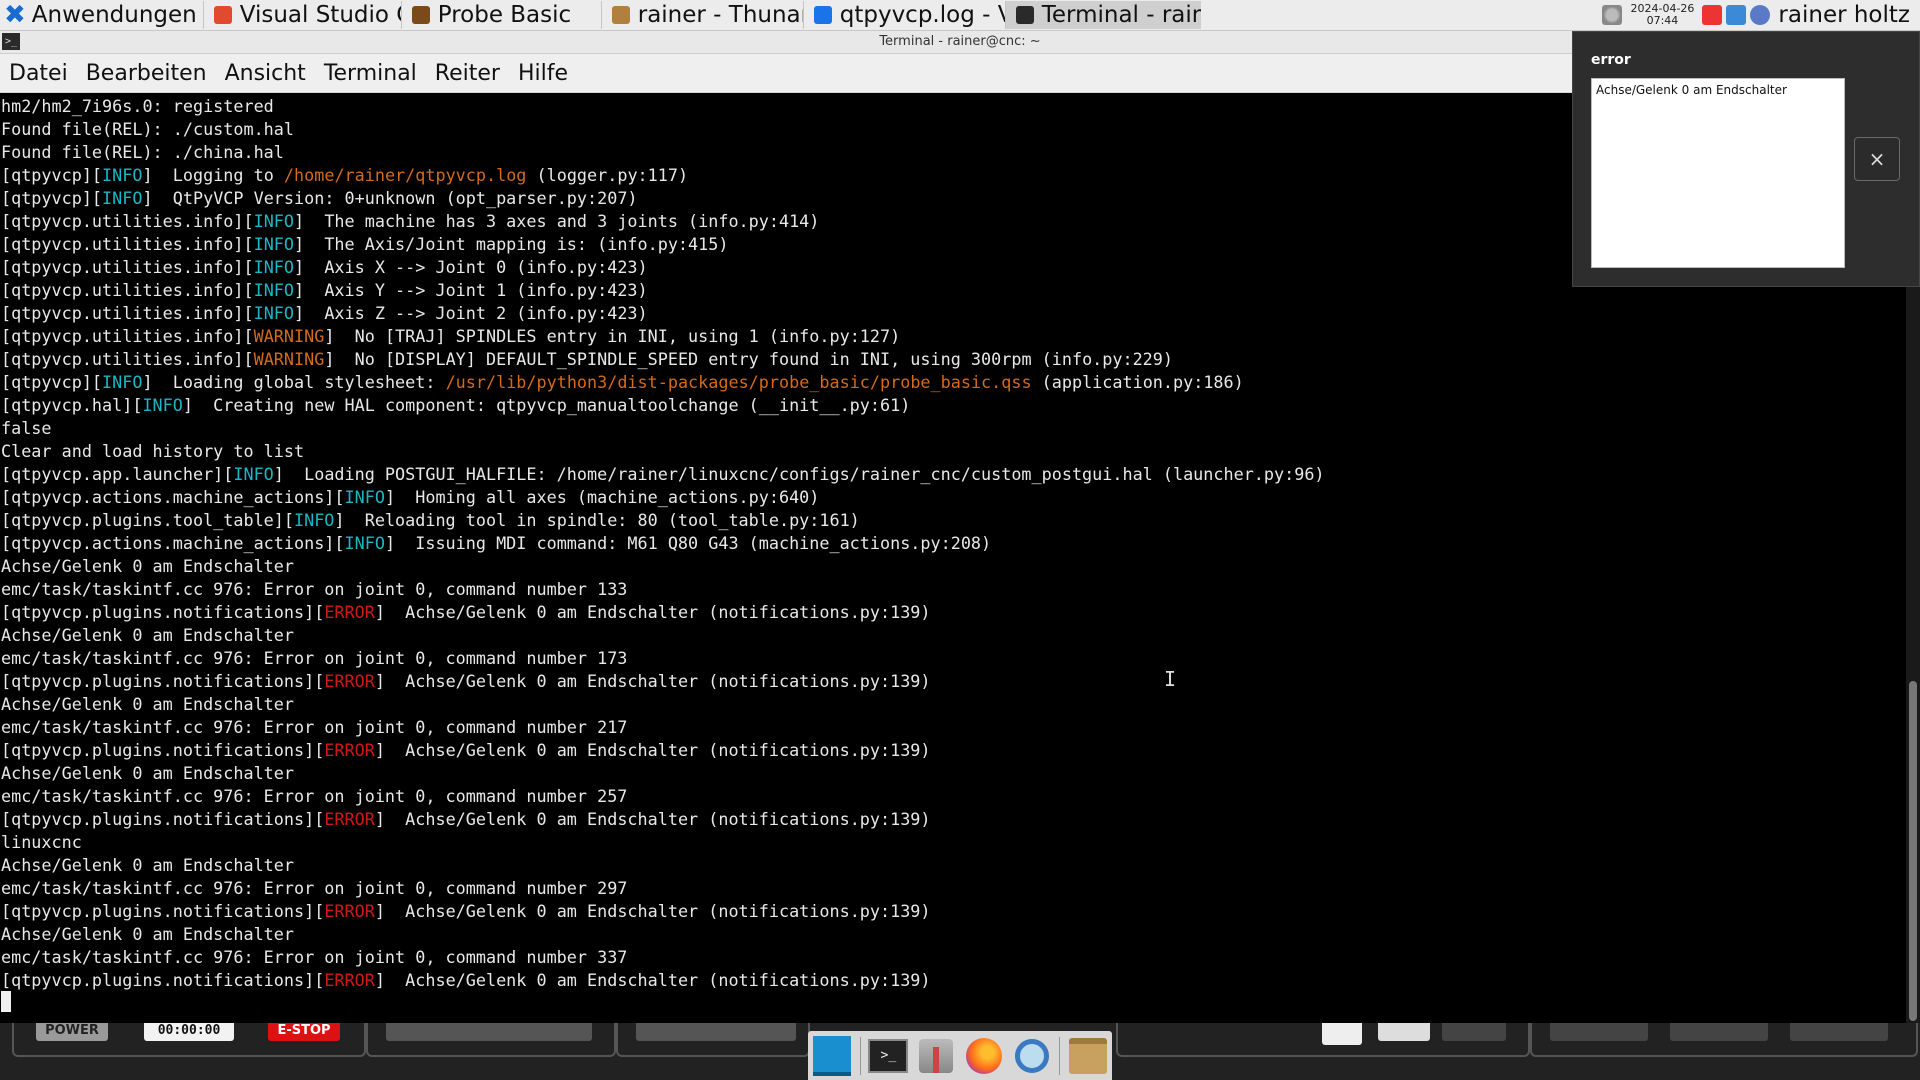 This screenshot has width=1920, height=1080. I want to click on power-button: POWER, so click(72, 1032).